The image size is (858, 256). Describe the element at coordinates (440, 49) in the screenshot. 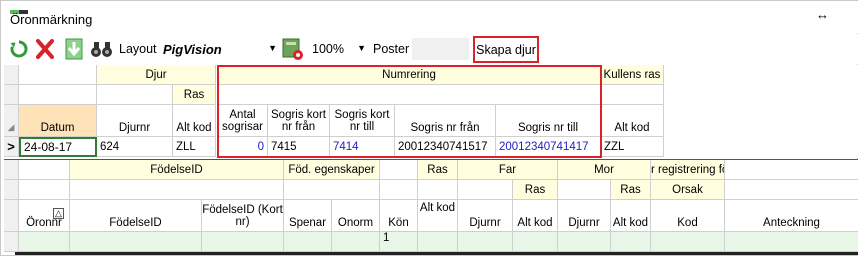

I see `poster-field` at that location.